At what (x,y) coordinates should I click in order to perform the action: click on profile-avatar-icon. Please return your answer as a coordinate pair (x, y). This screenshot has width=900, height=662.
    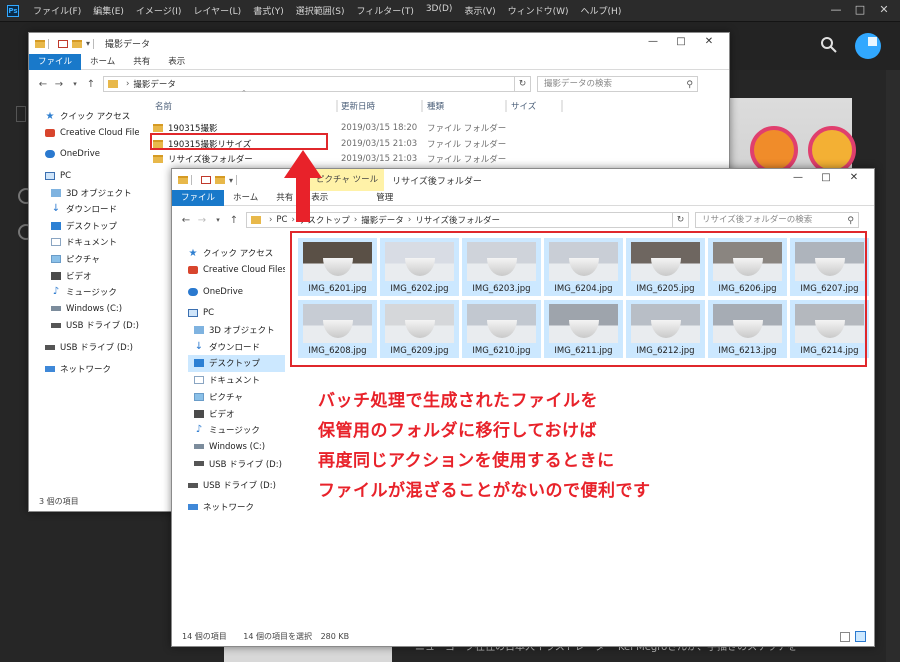
    Looking at the image, I should click on (868, 46).